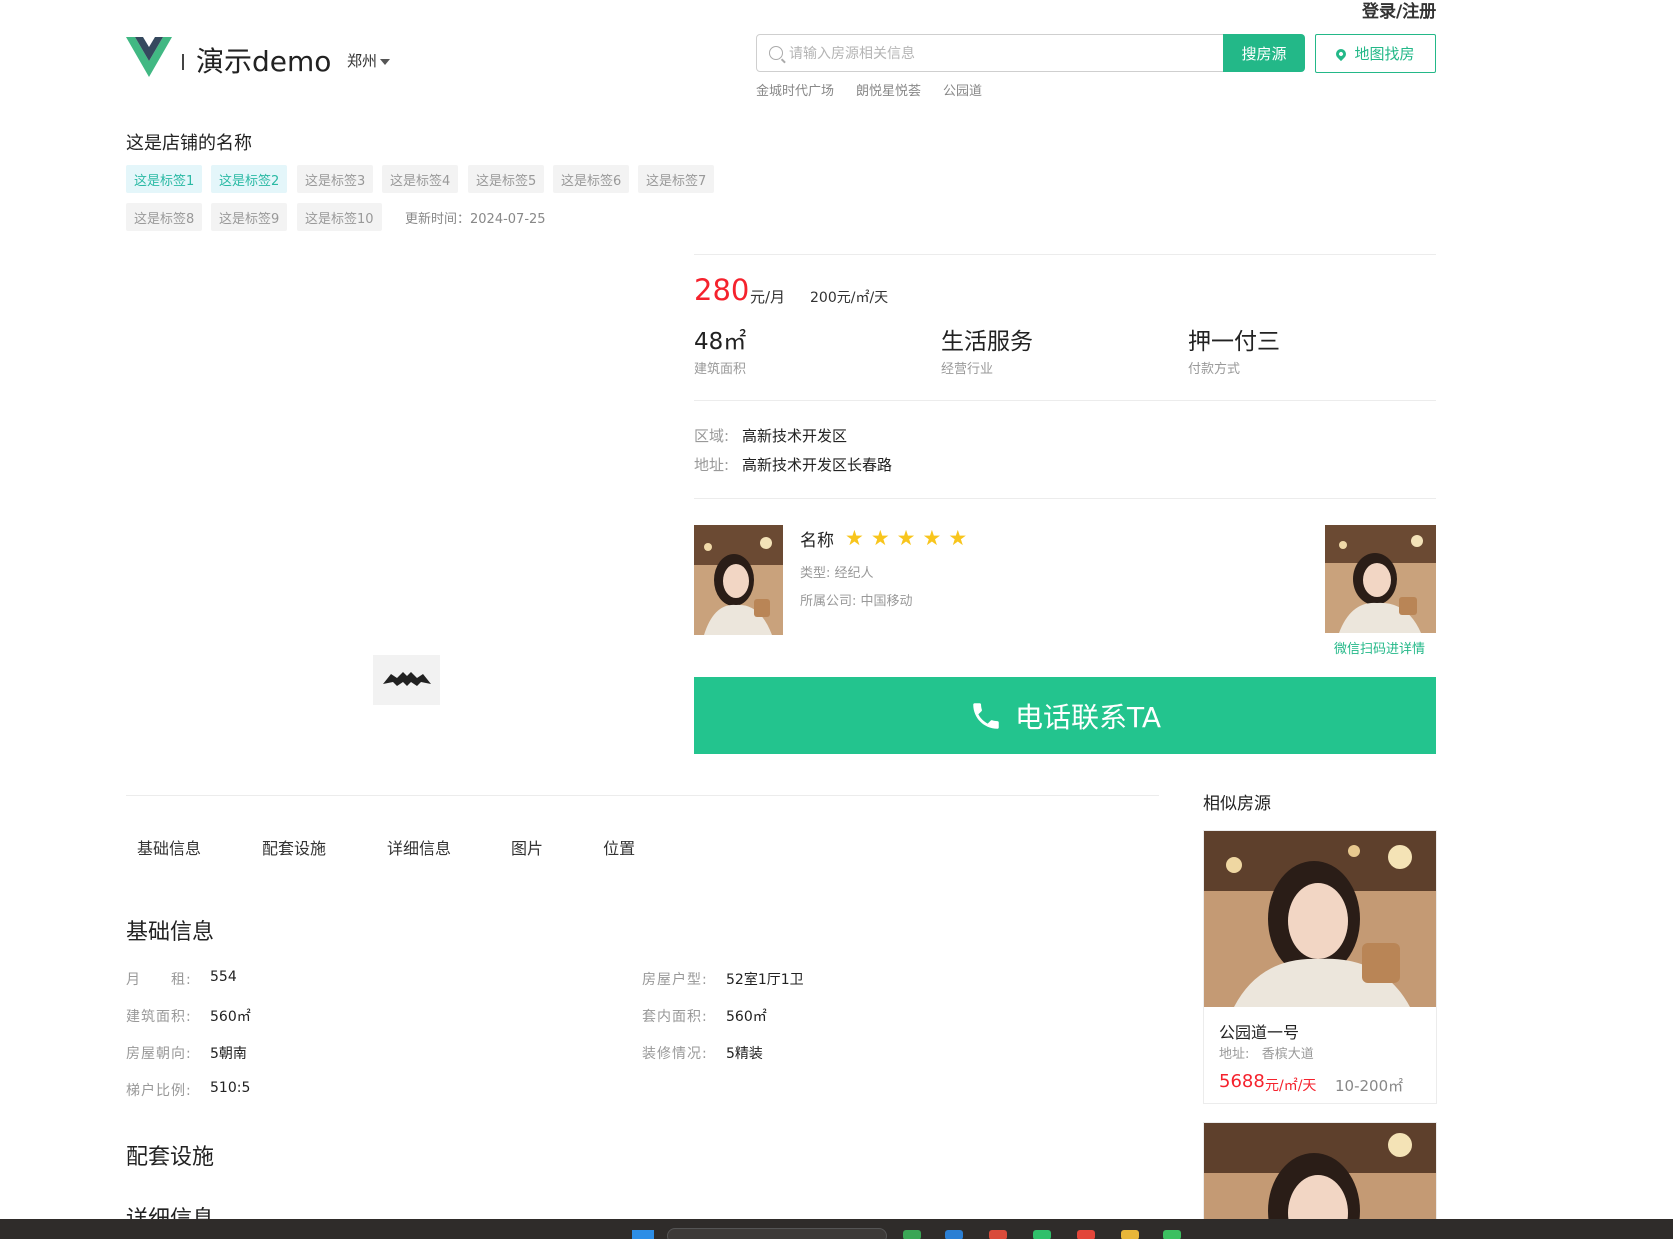 This screenshot has width=1673, height=1239. Describe the element at coordinates (675, 1017) in the screenshot. I see `kv-label: 套内面积:` at that location.